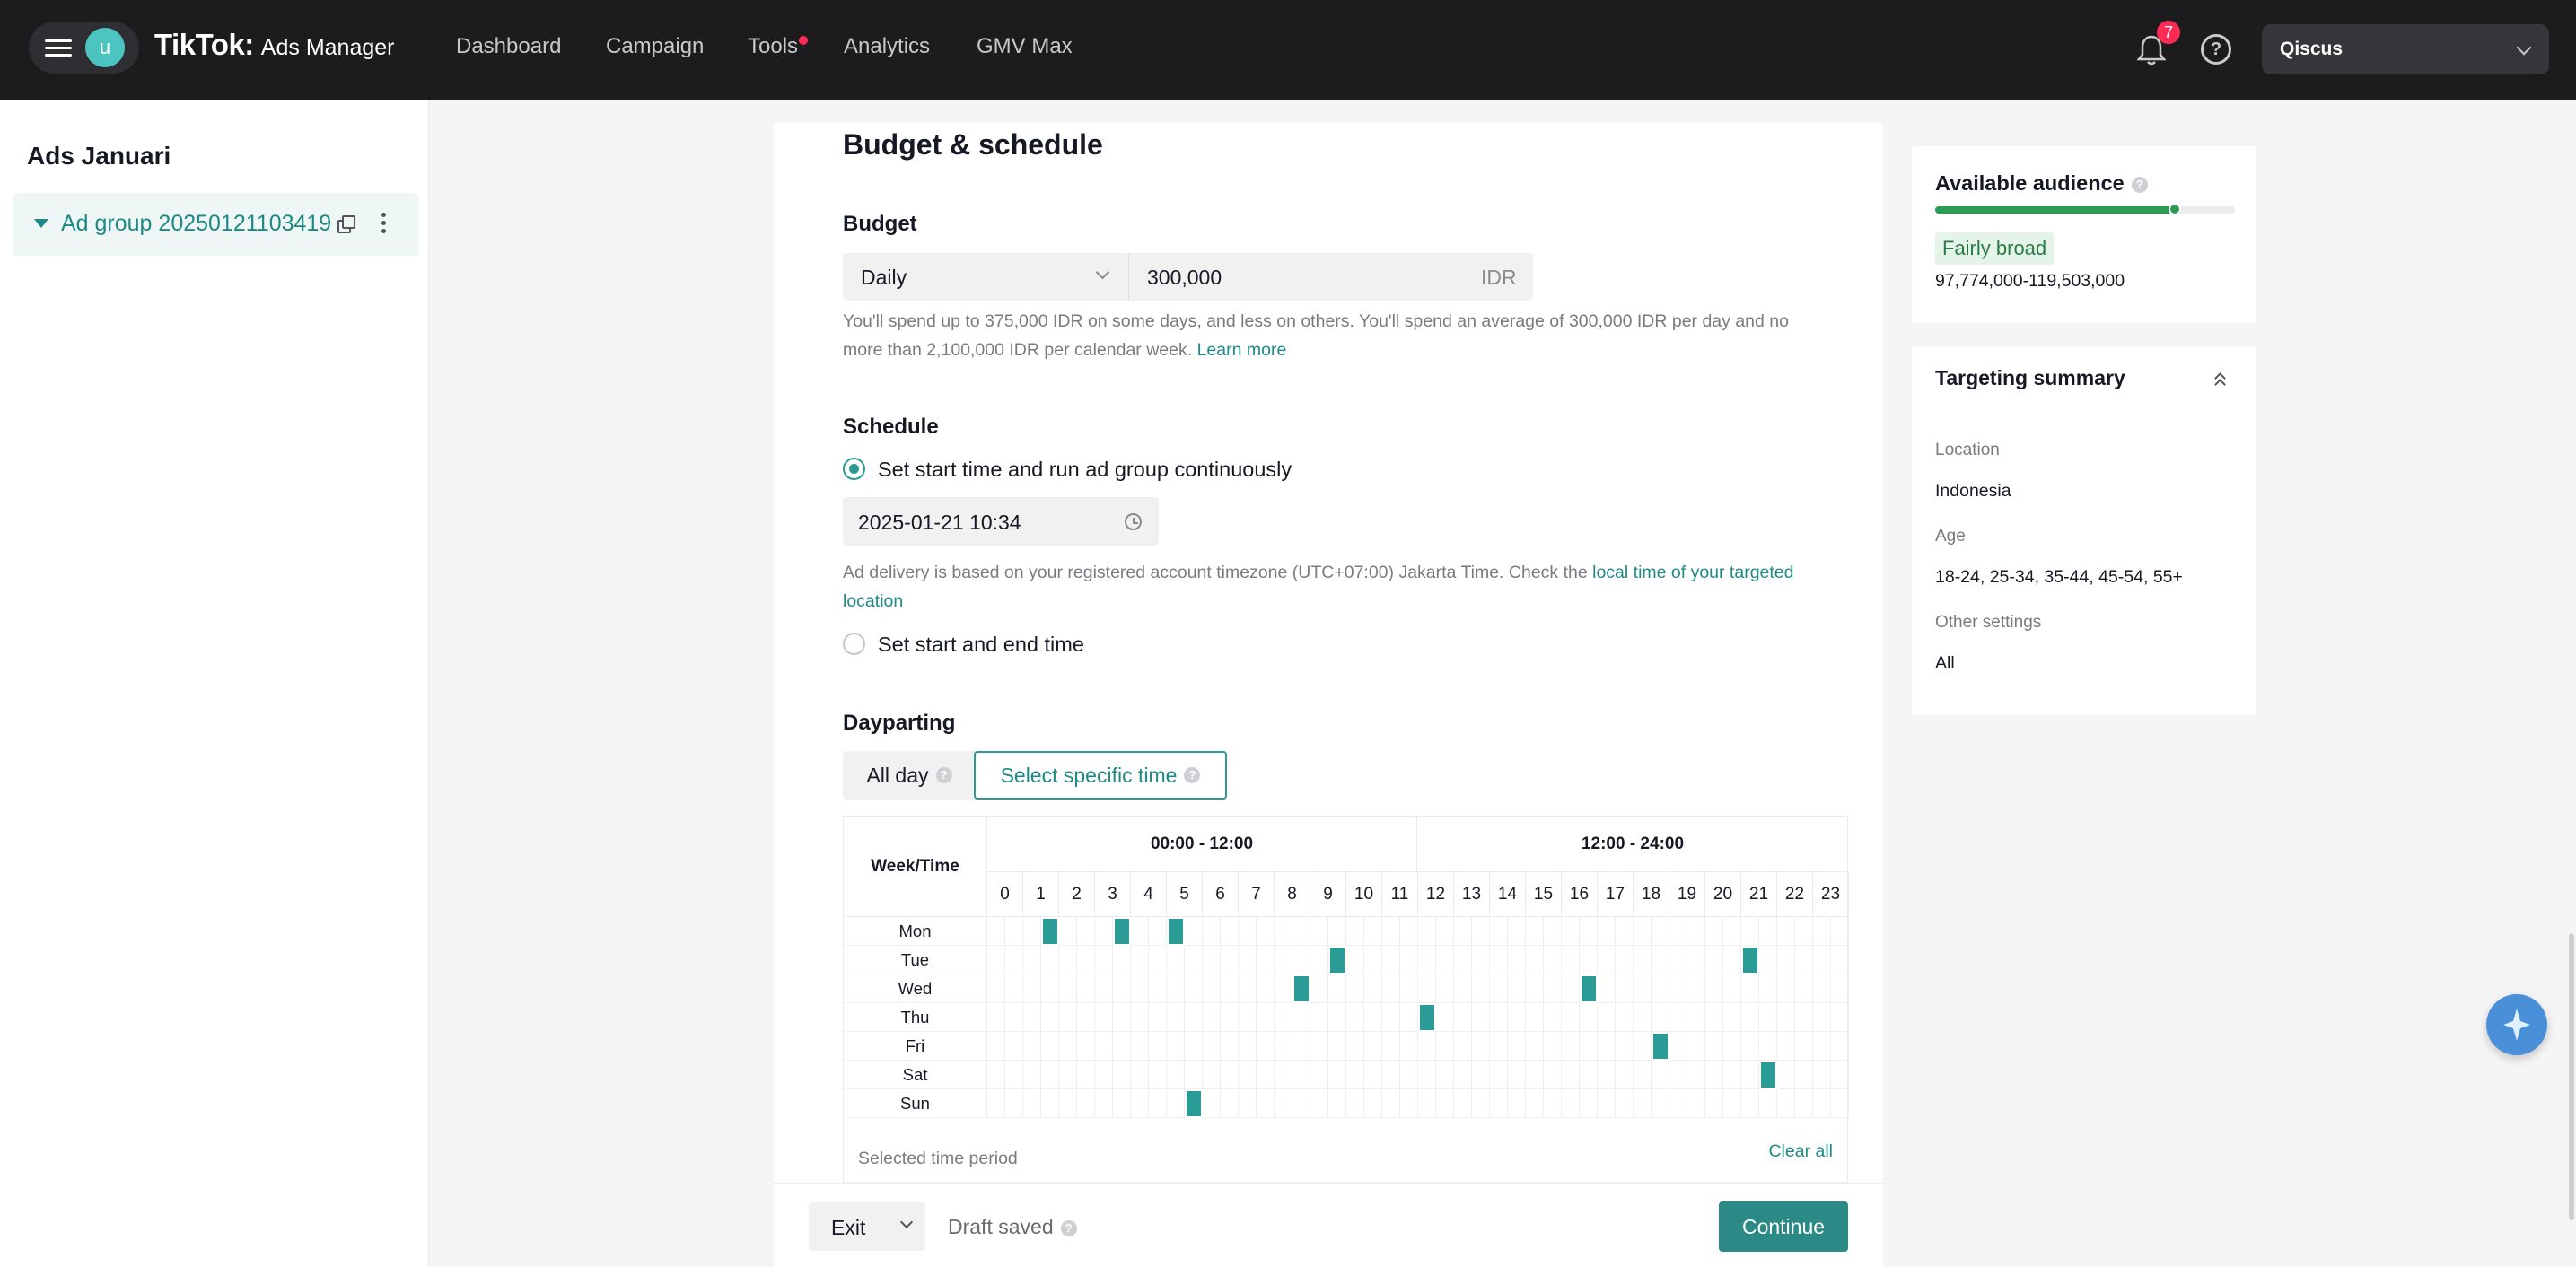  Describe the element at coordinates (1149, 894) in the screenshot. I see `hour-header: 4` at that location.